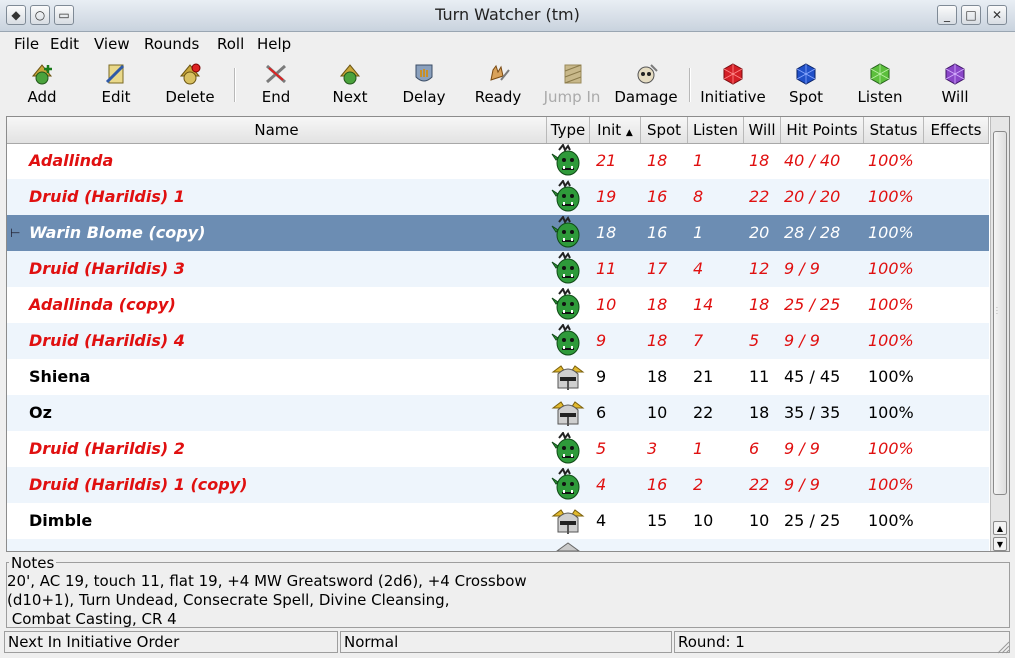 The width and height of the screenshot is (1015, 658). Describe the element at coordinates (64, 44) in the screenshot. I see `menu-edit: Edit` at that location.